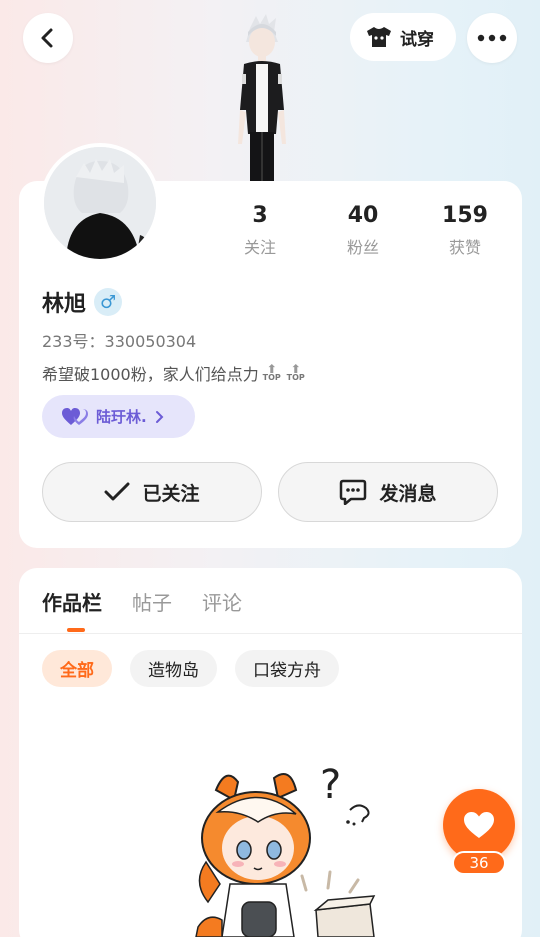  I want to click on tab-posts: 帖子, so click(152, 601).